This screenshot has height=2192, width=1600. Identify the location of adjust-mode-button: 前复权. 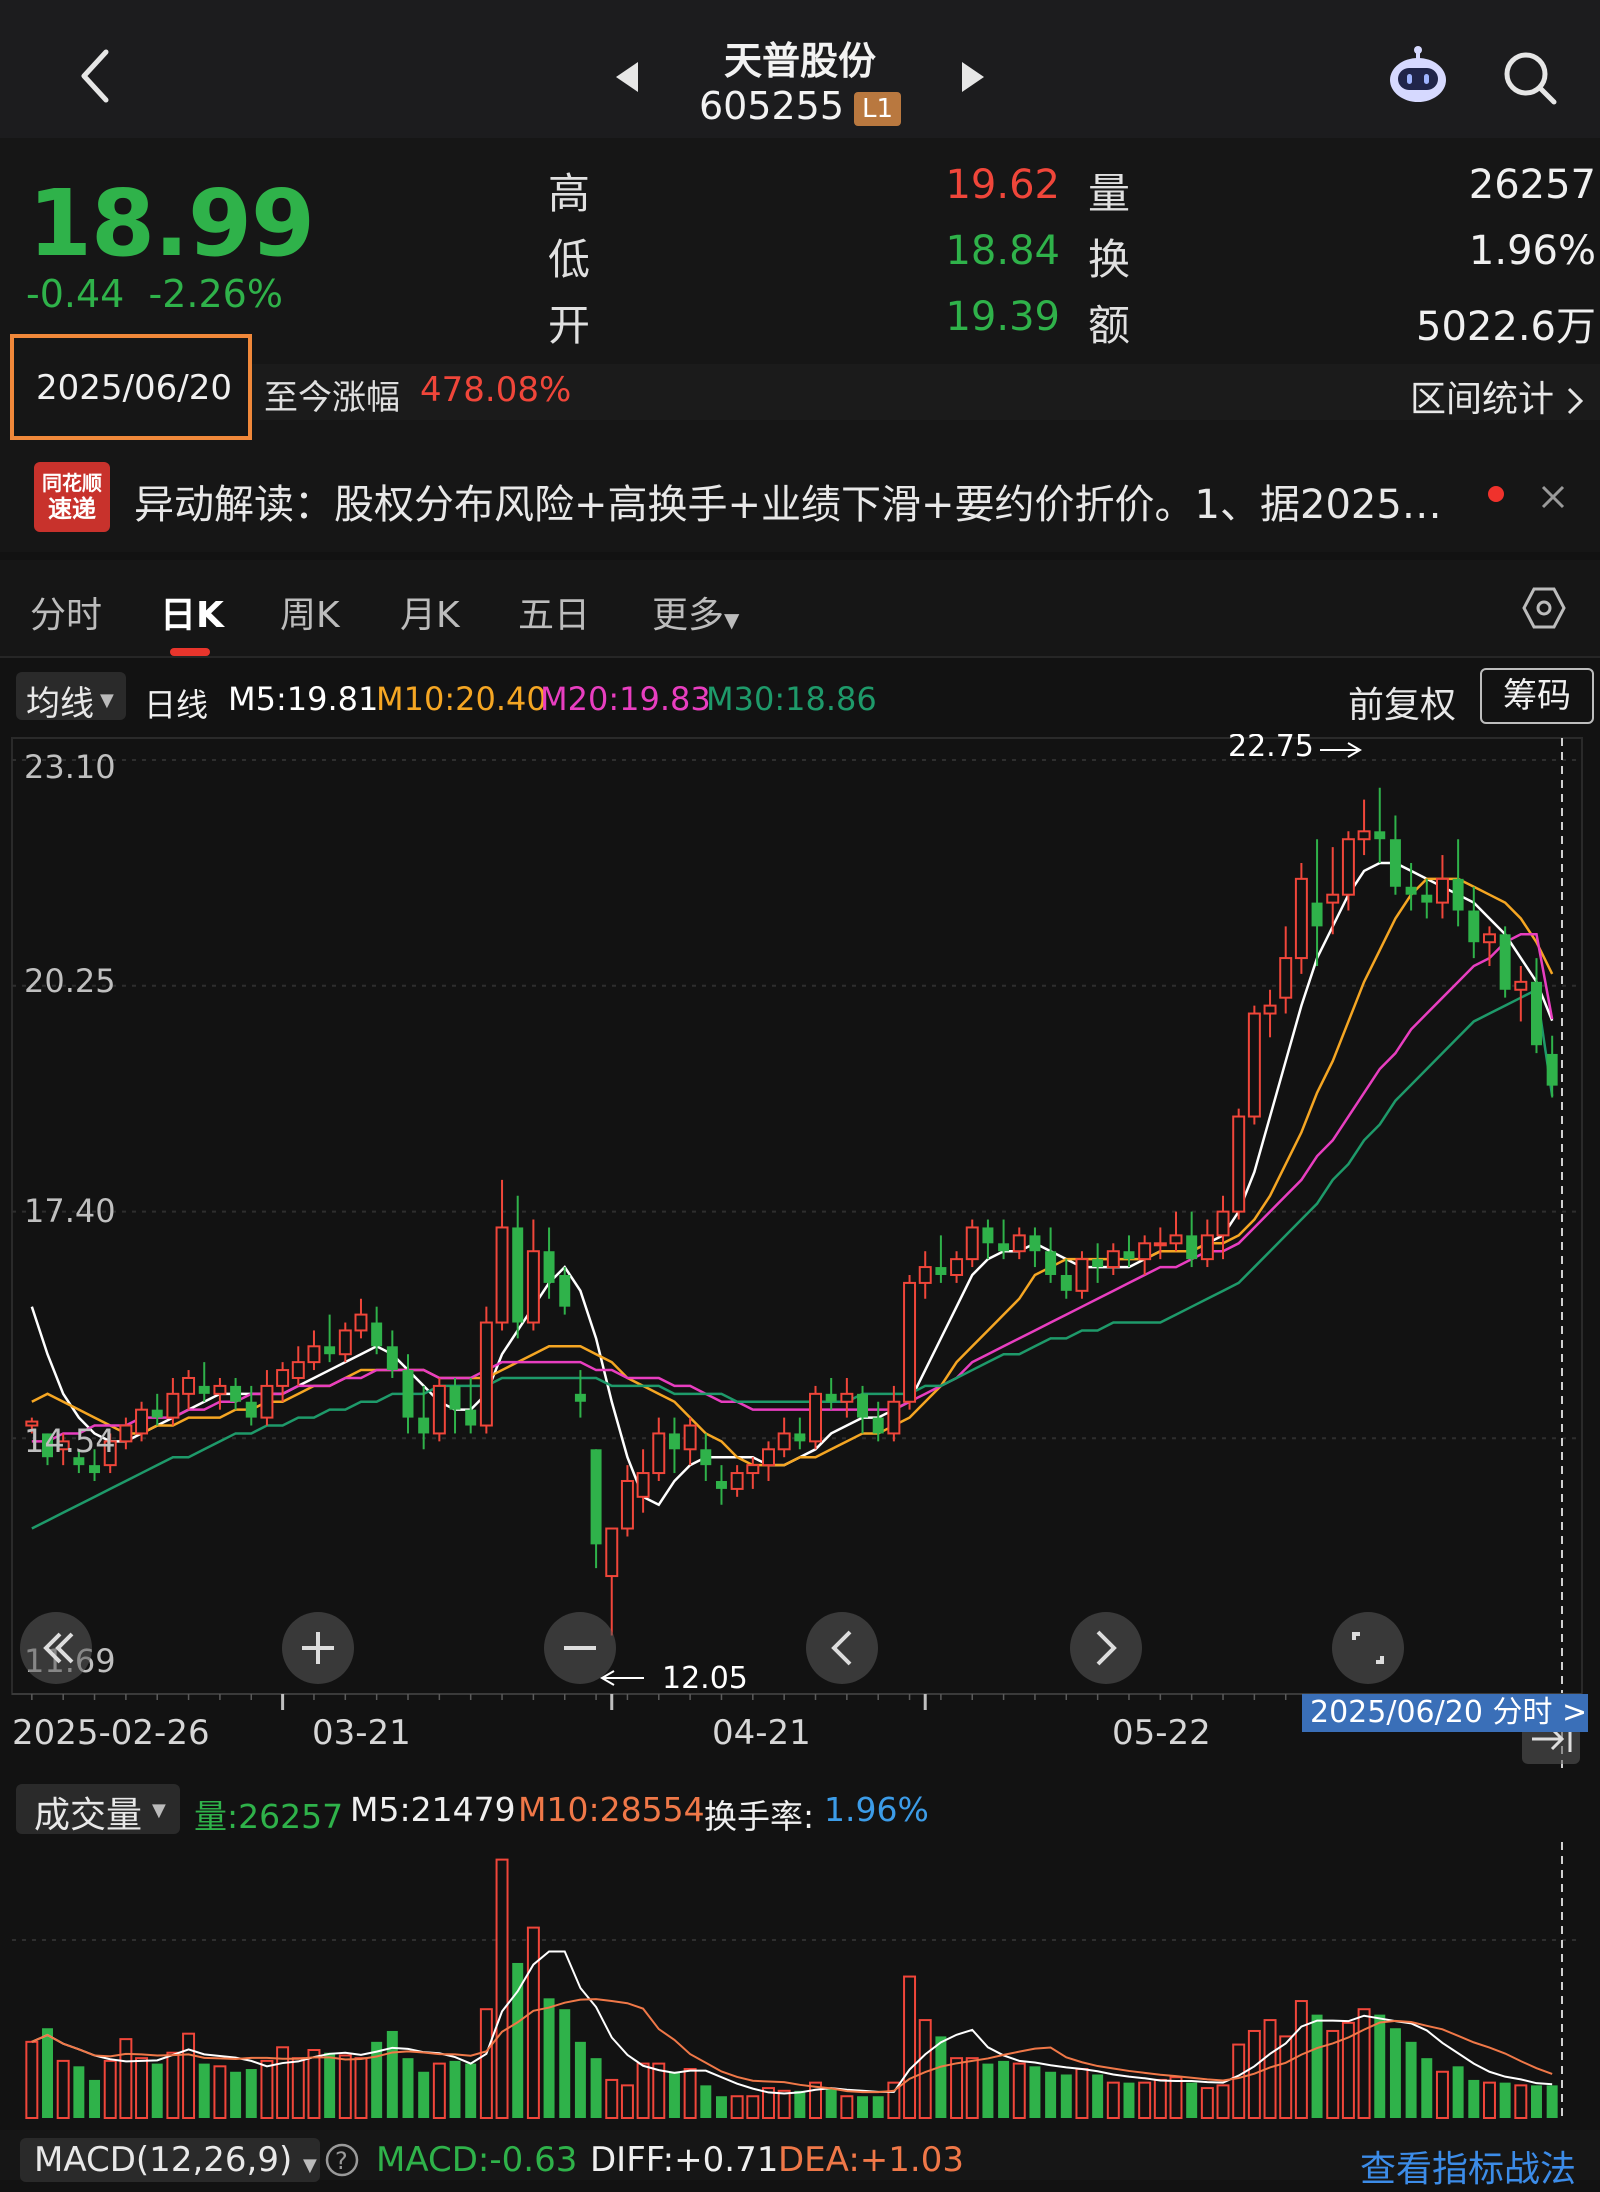
(1402, 702).